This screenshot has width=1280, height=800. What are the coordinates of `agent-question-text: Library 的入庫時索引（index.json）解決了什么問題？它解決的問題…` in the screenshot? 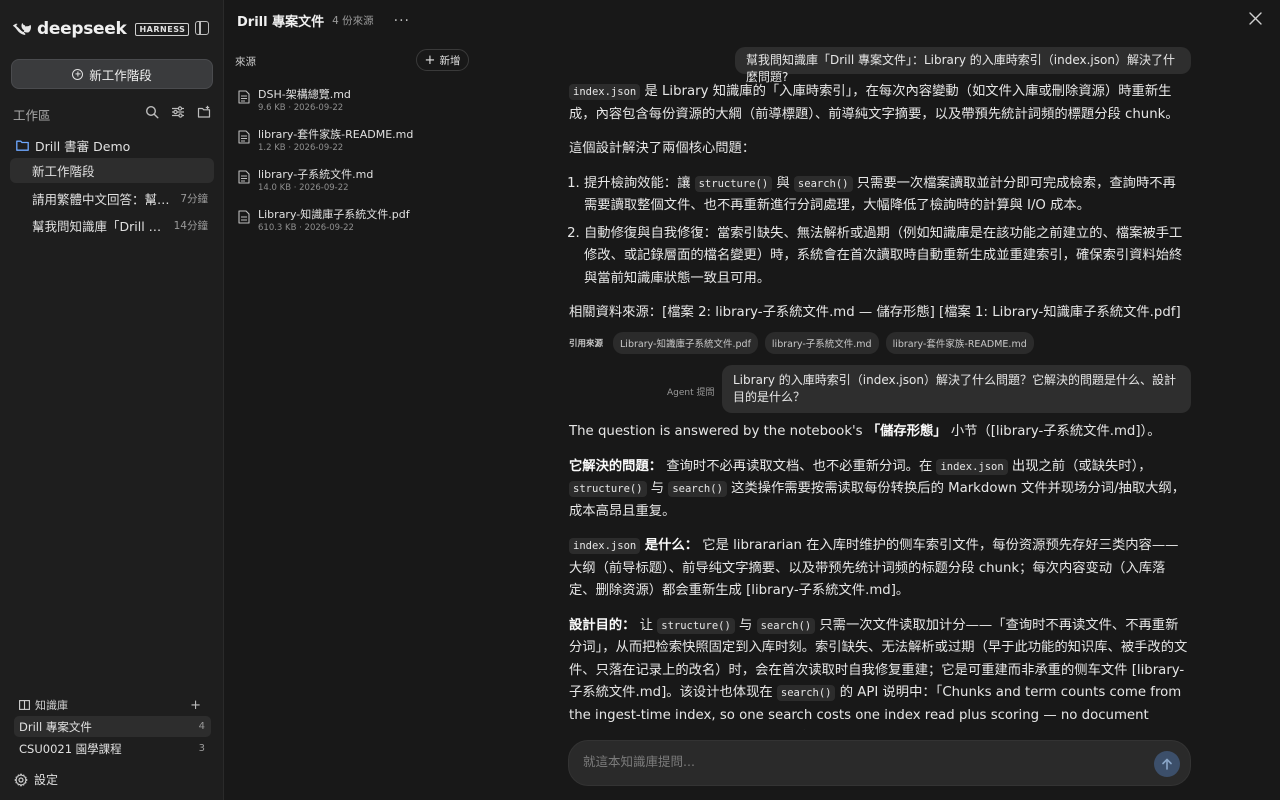 It's located at (954, 388).